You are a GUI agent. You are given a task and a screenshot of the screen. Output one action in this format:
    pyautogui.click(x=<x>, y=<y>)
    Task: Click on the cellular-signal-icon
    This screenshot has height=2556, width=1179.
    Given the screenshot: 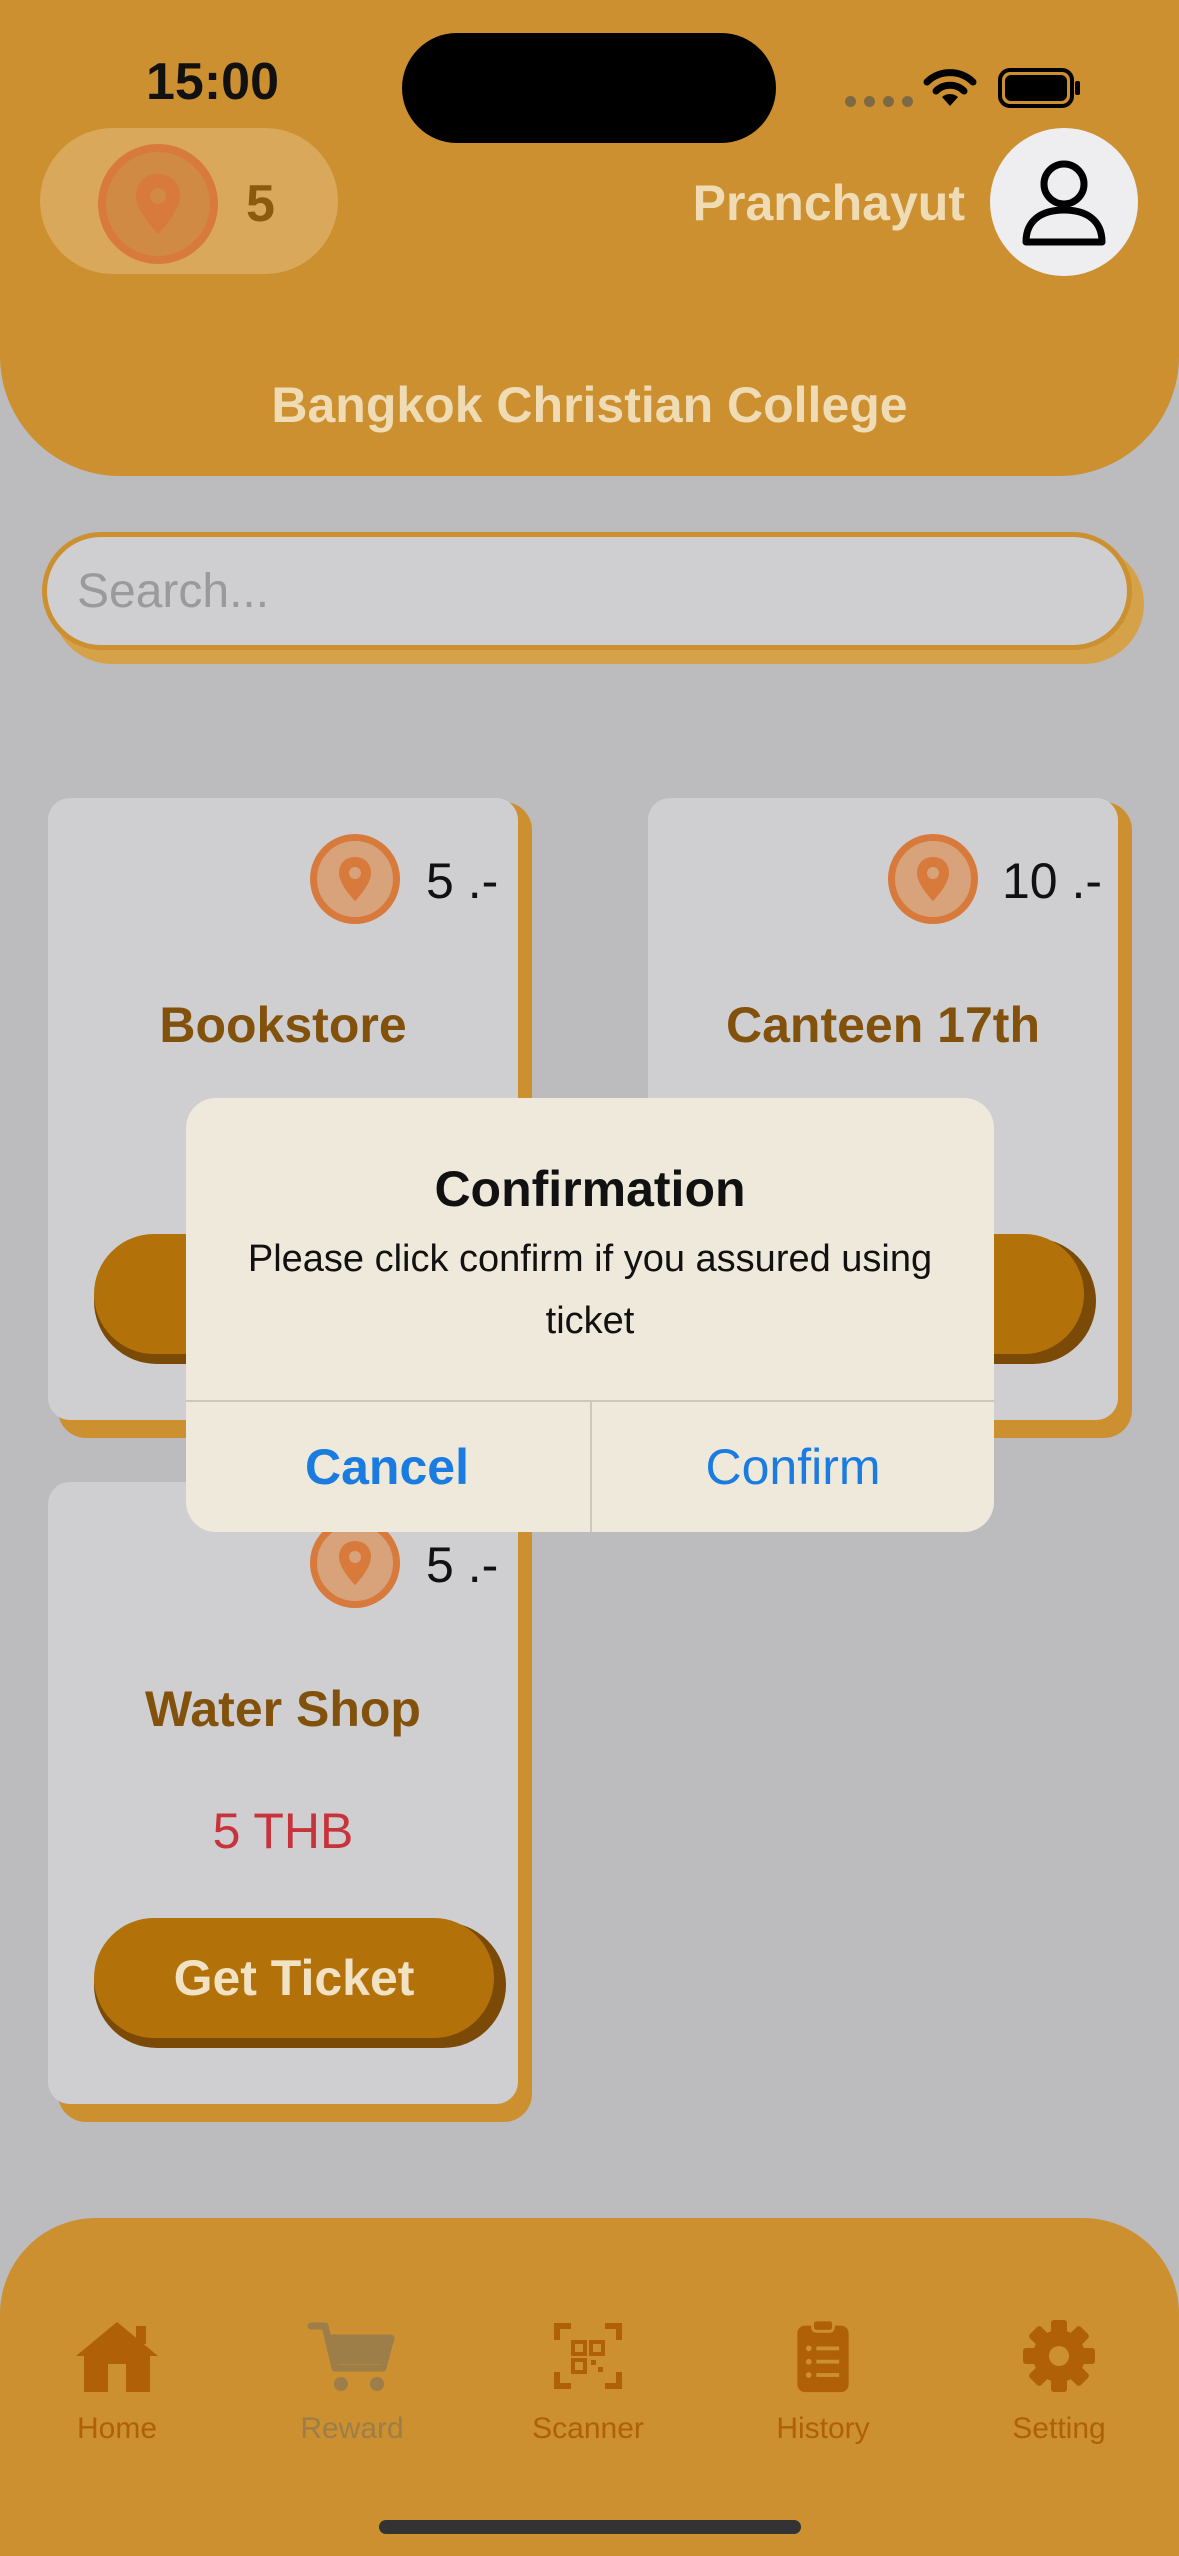 What is the action you would take?
    pyautogui.click(x=879, y=101)
    